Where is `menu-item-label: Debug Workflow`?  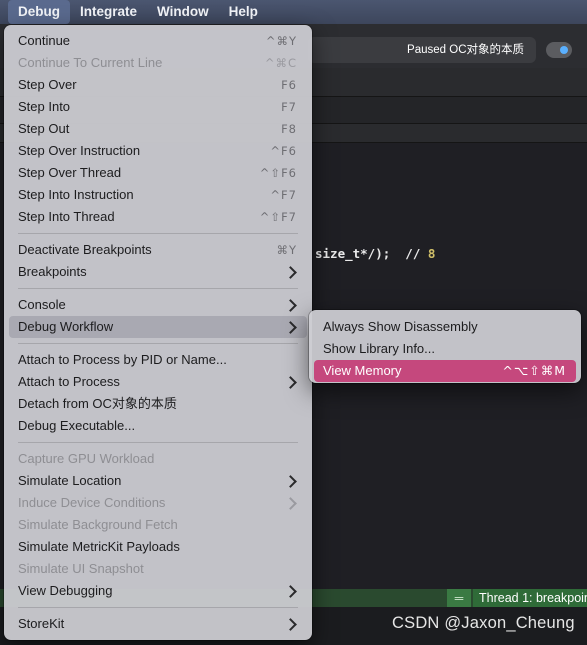
menu-item-label: Debug Workflow is located at coordinates (66, 326).